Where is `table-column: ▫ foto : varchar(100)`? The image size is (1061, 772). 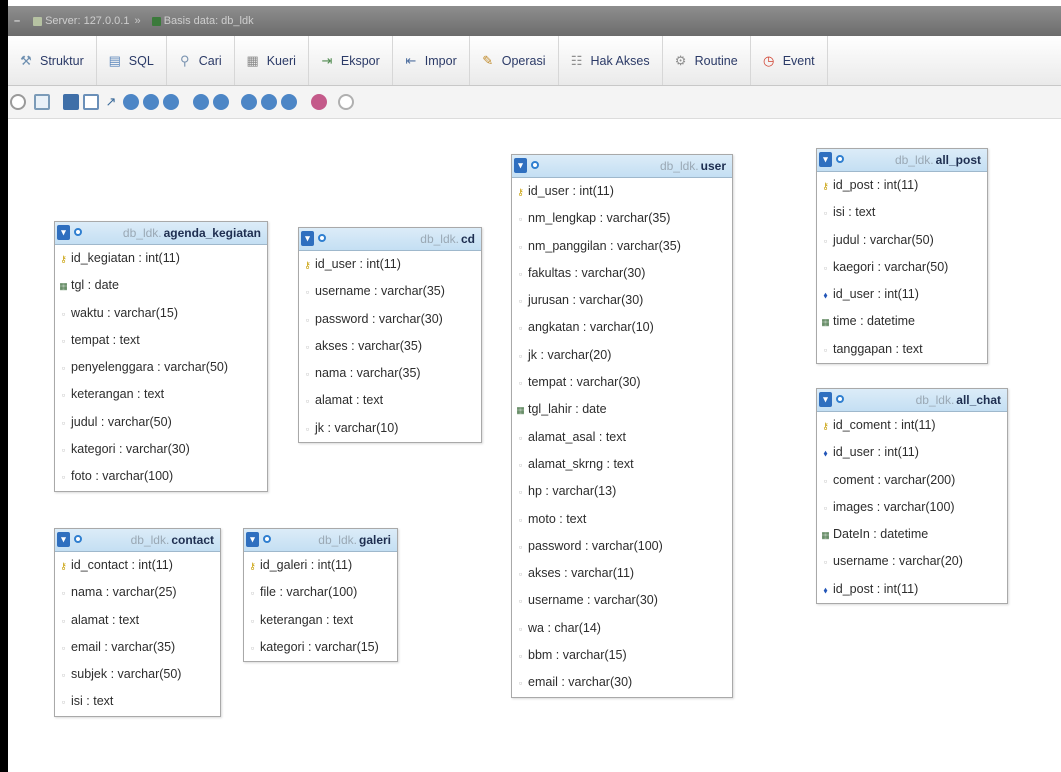 table-column: ▫ foto : varchar(100) is located at coordinates (161, 476).